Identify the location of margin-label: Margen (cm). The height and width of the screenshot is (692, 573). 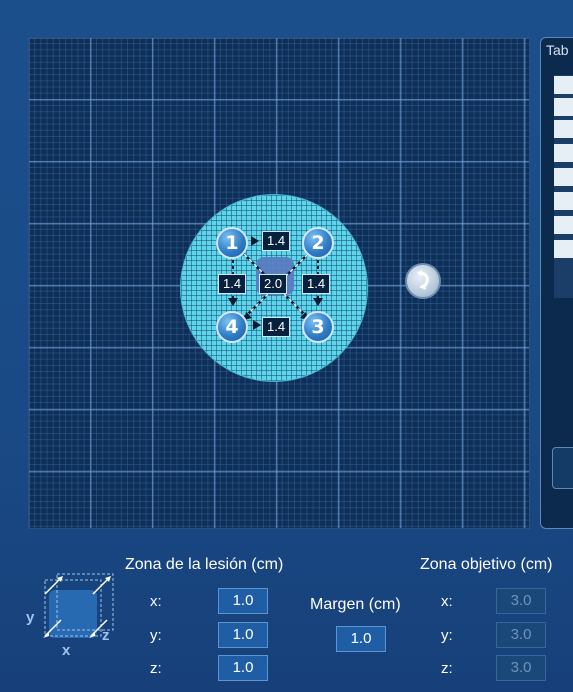
(355, 604).